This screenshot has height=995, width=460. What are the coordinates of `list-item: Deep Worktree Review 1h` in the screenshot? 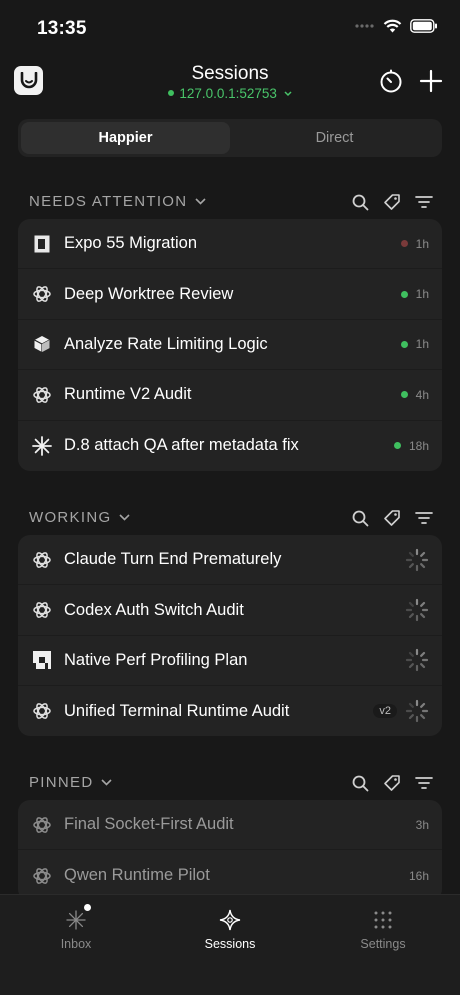 It's located at (230, 294).